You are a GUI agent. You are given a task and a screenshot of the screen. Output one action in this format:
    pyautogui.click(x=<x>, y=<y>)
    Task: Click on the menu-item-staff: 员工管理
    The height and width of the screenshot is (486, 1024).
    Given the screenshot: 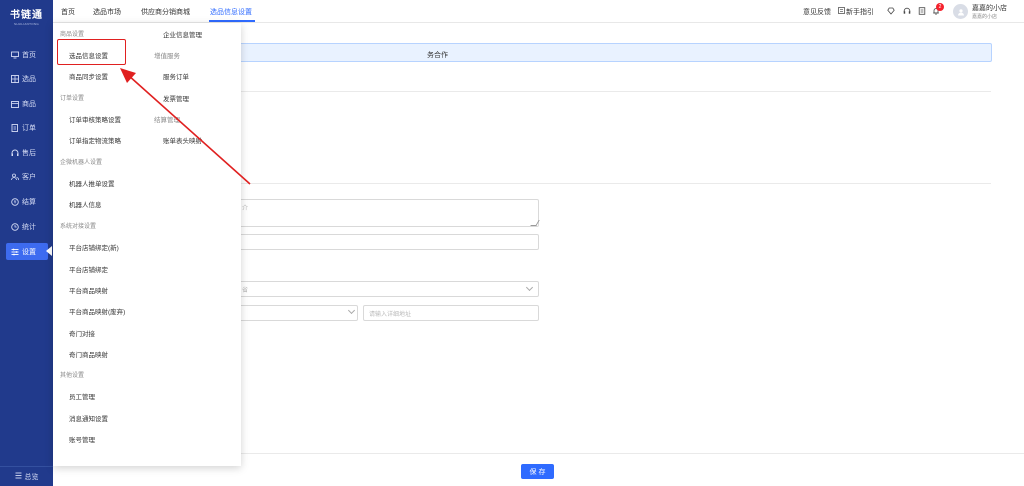 What is the action you would take?
    pyautogui.click(x=82, y=396)
    